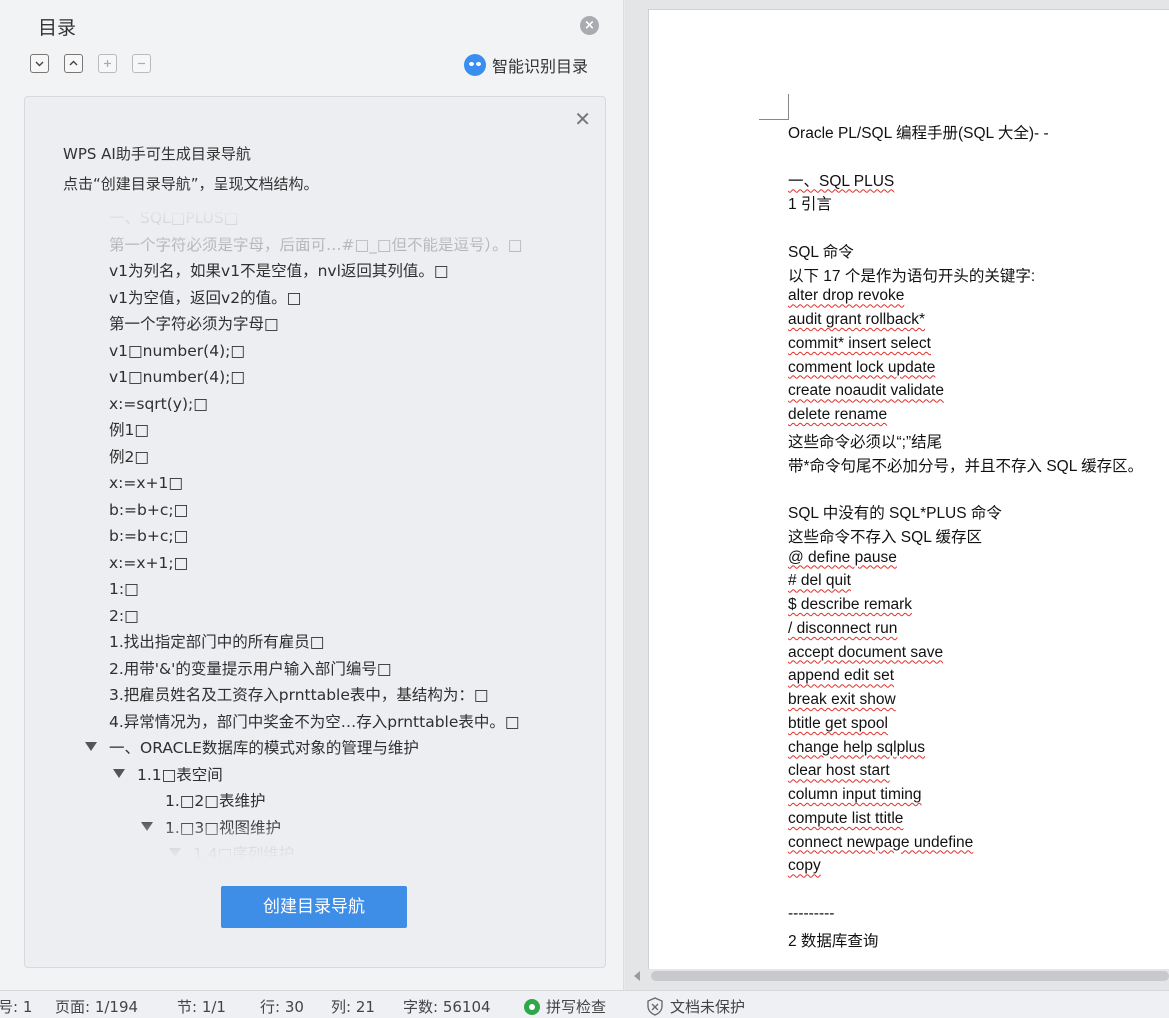 The height and width of the screenshot is (1018, 1169). What do you see at coordinates (223, 827) in the screenshot?
I see `toc-preview-text: 1.□3□视图维护` at bounding box center [223, 827].